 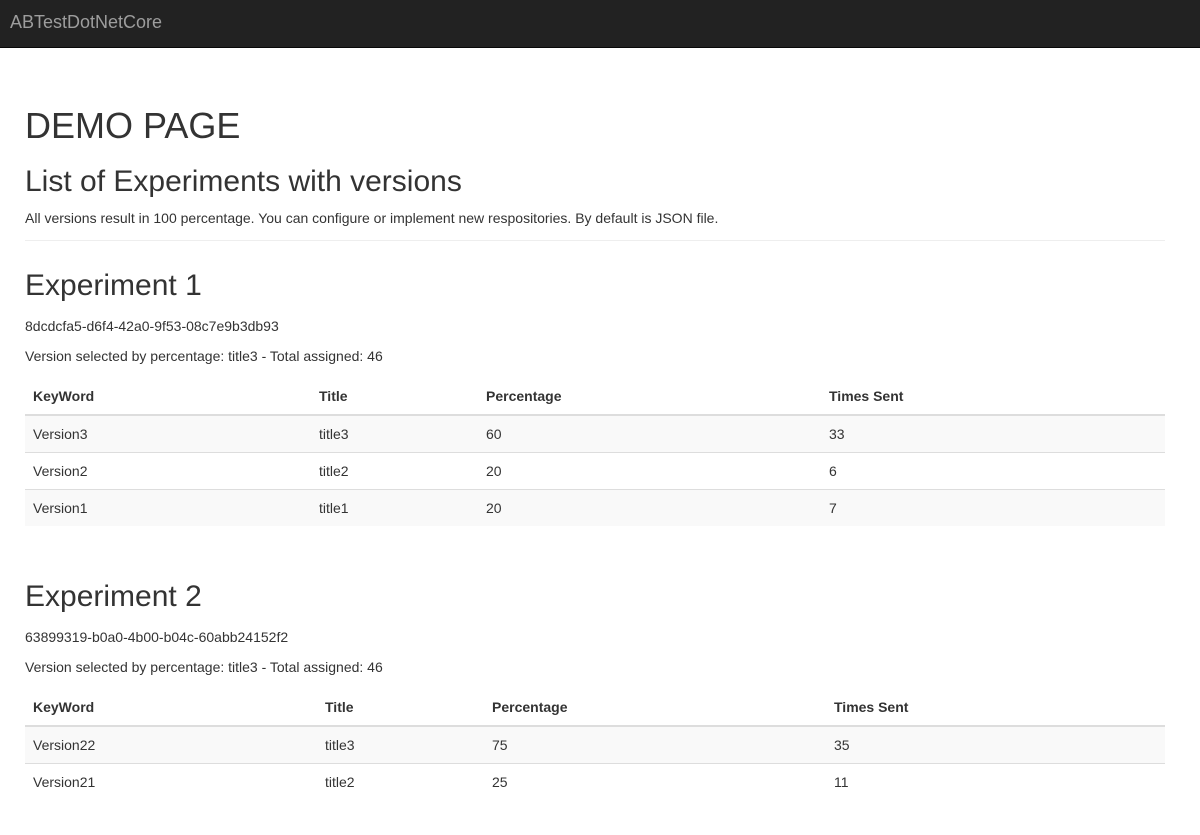 I want to click on page-title: DEMO PAGE, so click(x=133, y=125).